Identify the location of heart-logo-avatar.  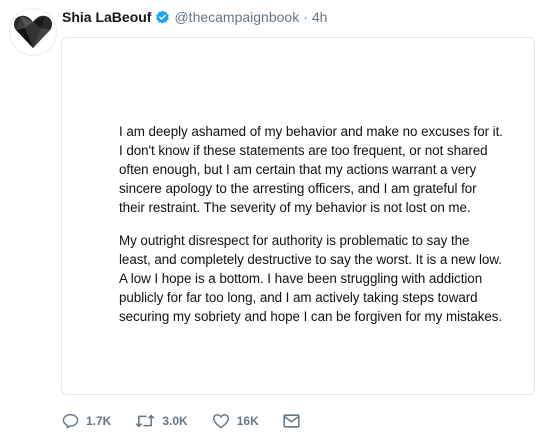
(33, 32).